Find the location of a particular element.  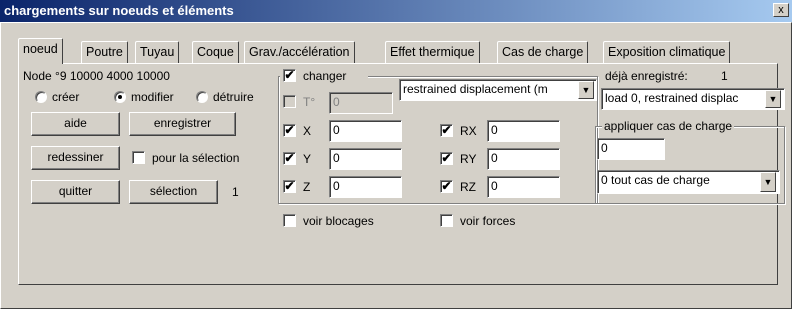

apply-load-case-label: appliquer cas de charge is located at coordinates (668, 126).